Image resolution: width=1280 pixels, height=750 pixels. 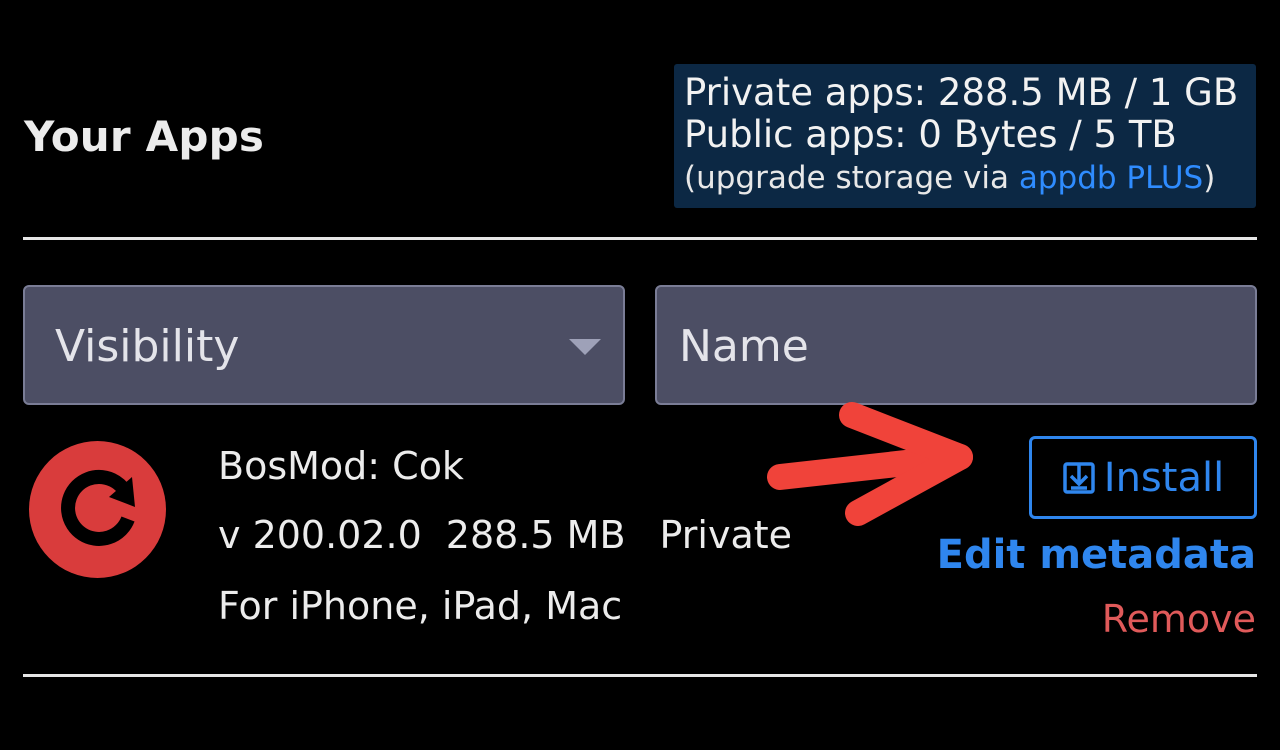 I want to click on app-name: BosMod: Cok, so click(x=341, y=466).